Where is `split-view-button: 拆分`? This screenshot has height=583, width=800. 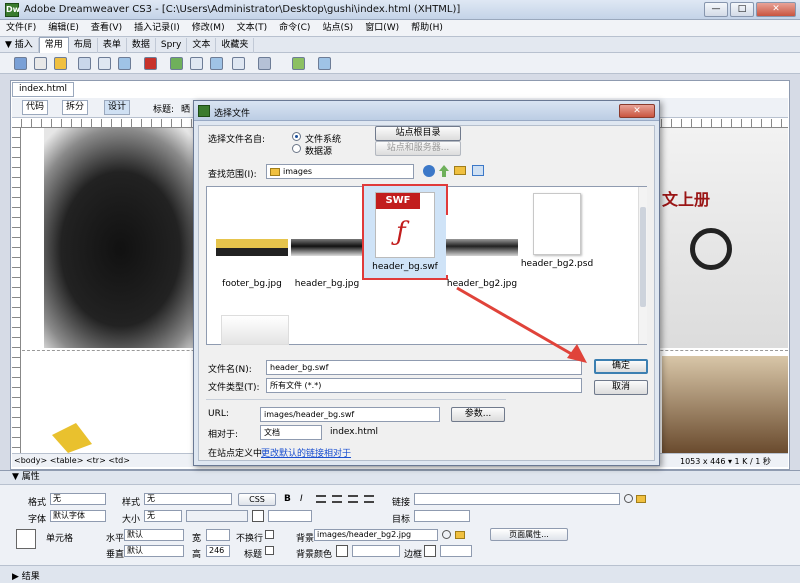 split-view-button: 拆分 is located at coordinates (75, 107).